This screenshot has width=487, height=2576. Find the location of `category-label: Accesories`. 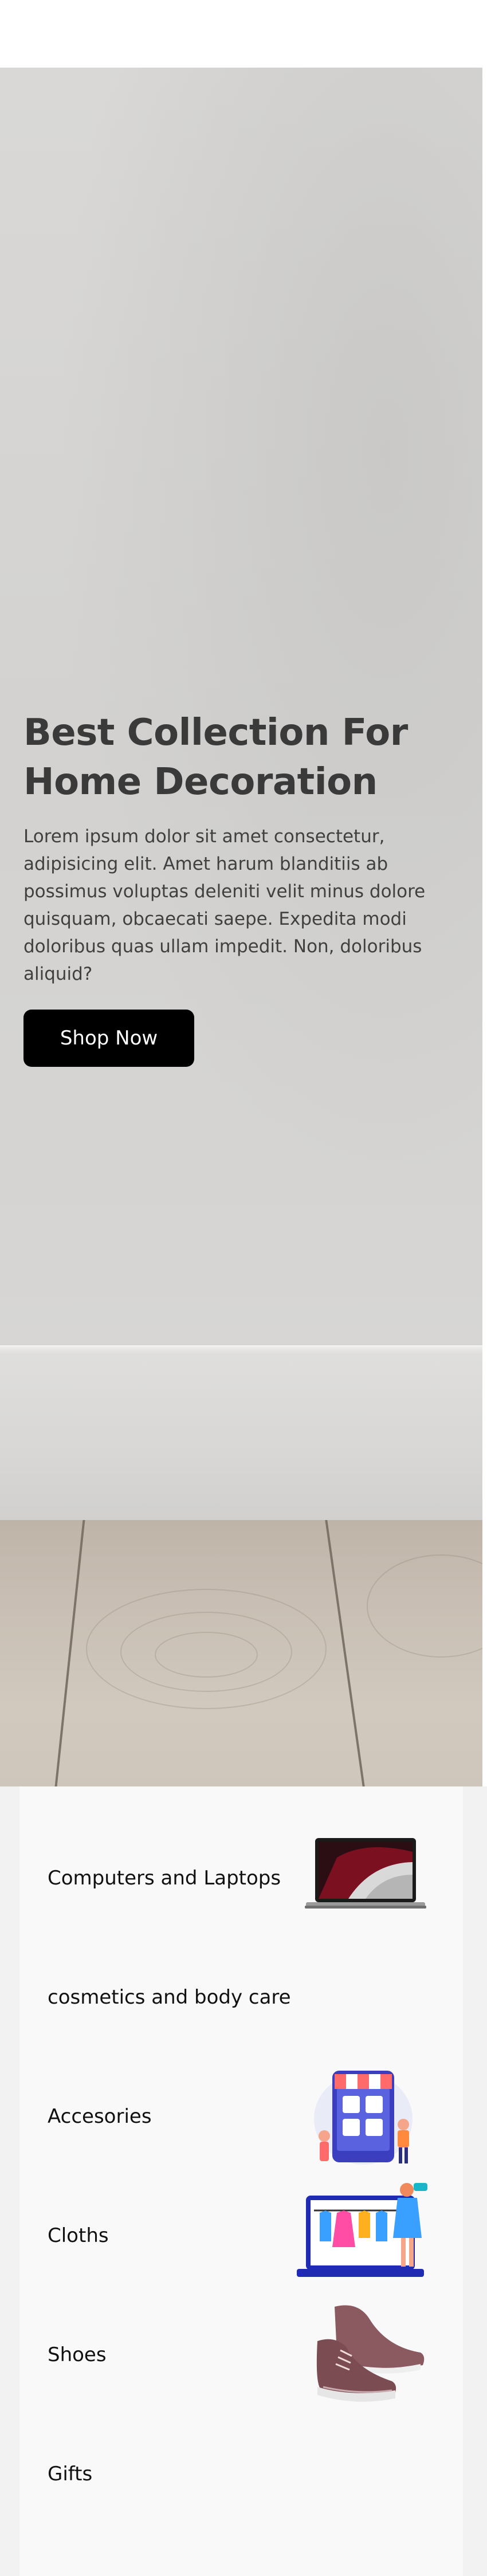

category-label: Accesories is located at coordinates (100, 2116).